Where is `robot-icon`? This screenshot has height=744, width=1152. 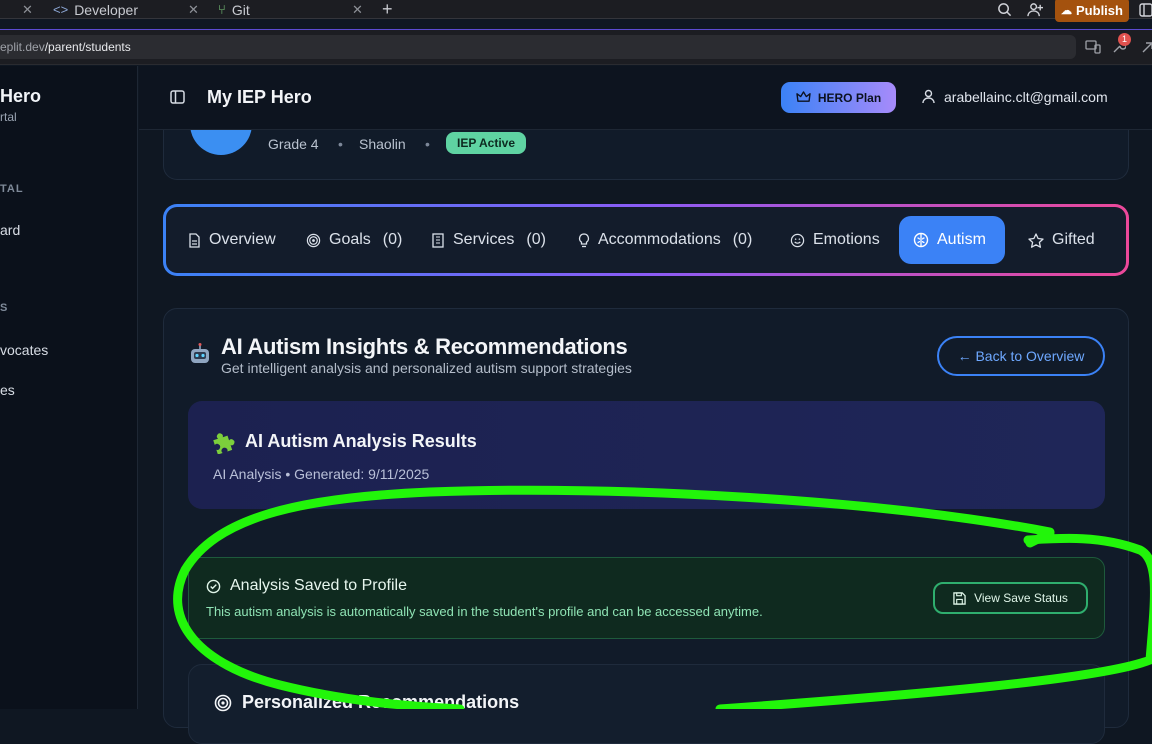
robot-icon is located at coordinates (200, 354).